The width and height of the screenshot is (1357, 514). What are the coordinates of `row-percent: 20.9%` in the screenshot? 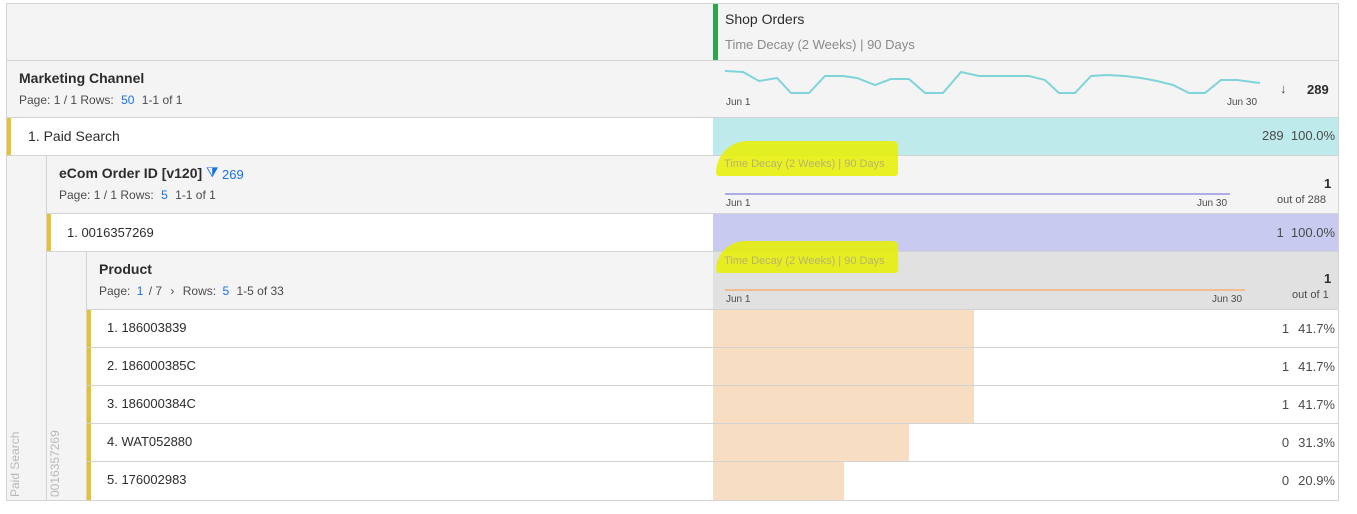 It's located at (1316, 480).